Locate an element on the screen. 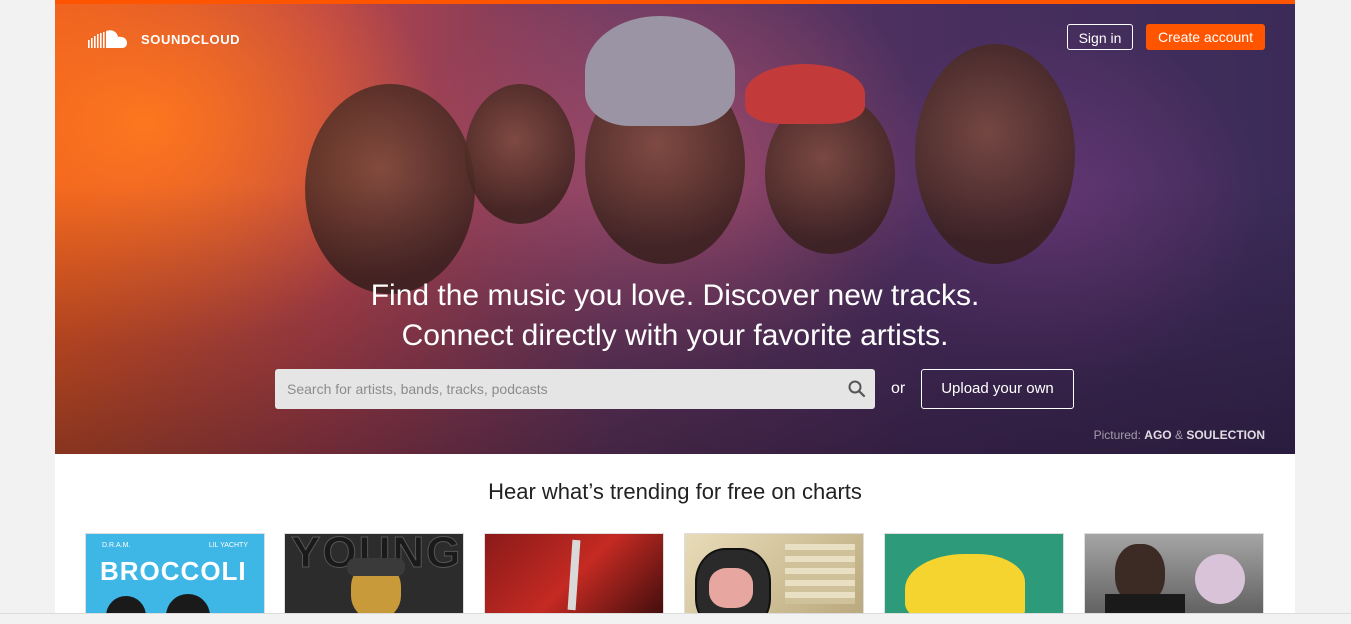 Image resolution: width=1351 pixels, height=624 pixels. sign-in-button: Sign in is located at coordinates (1100, 37).